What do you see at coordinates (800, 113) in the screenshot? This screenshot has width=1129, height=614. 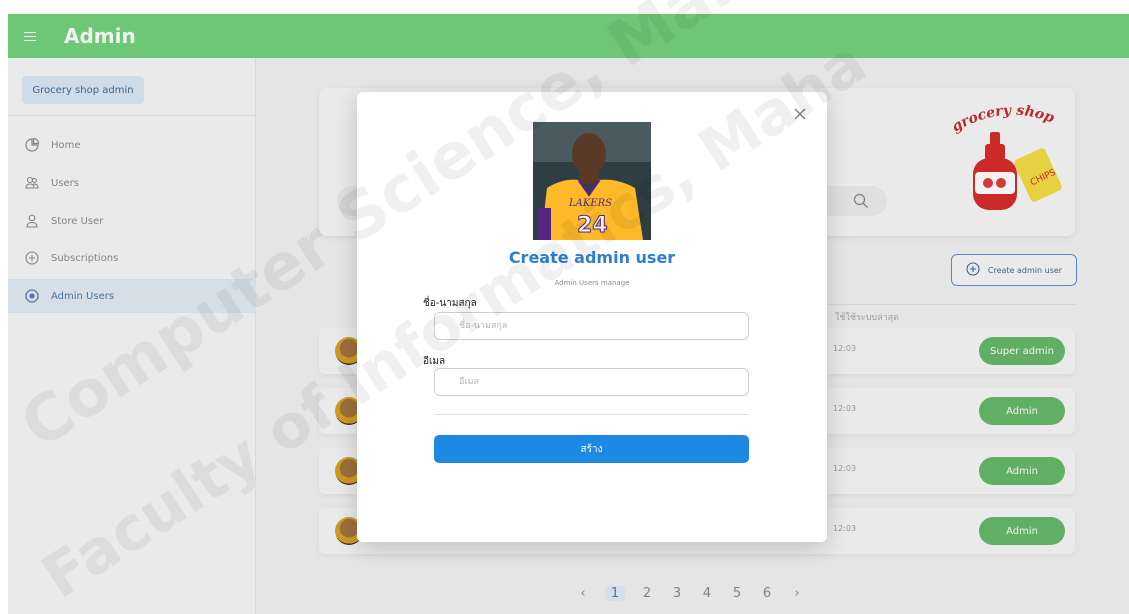 I see `close-icon` at bounding box center [800, 113].